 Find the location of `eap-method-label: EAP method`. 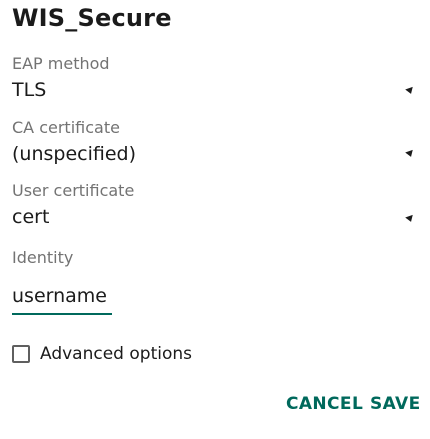

eap-method-label: EAP method is located at coordinates (61, 63).